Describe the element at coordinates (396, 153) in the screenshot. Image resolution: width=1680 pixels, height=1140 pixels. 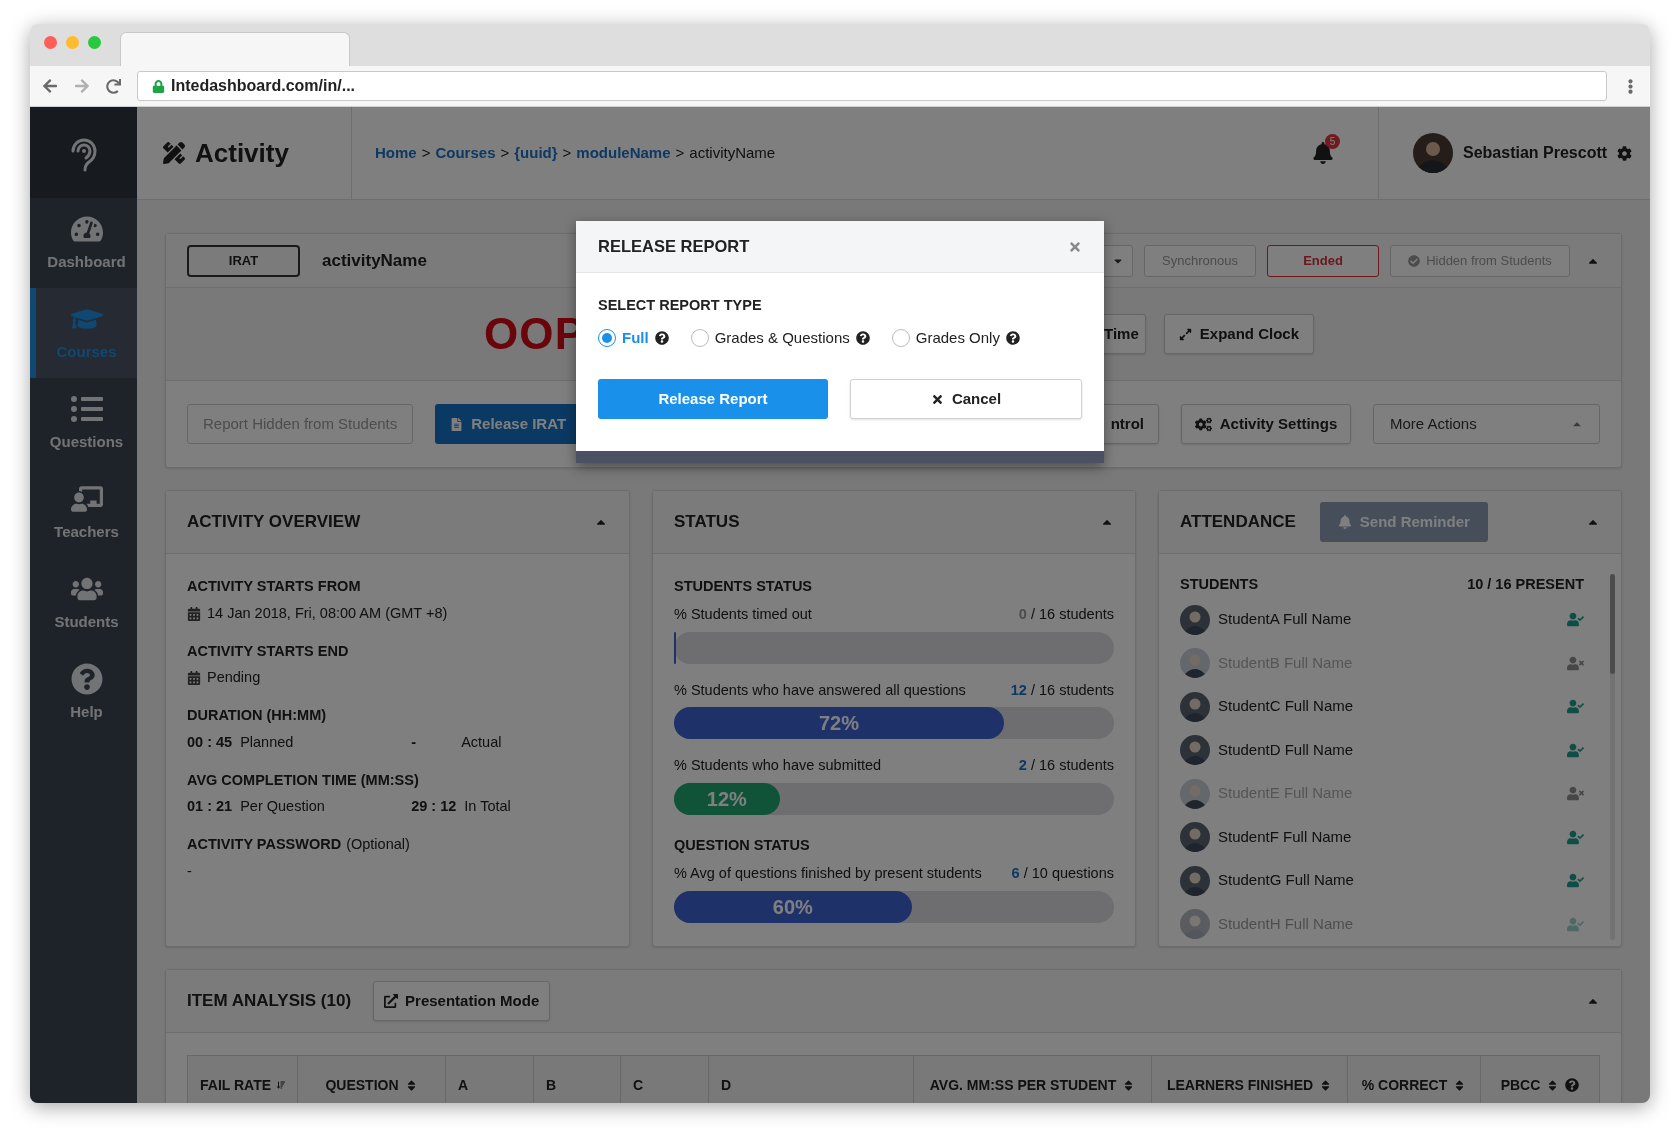
I see `breadcrumb-link: Home` at that location.